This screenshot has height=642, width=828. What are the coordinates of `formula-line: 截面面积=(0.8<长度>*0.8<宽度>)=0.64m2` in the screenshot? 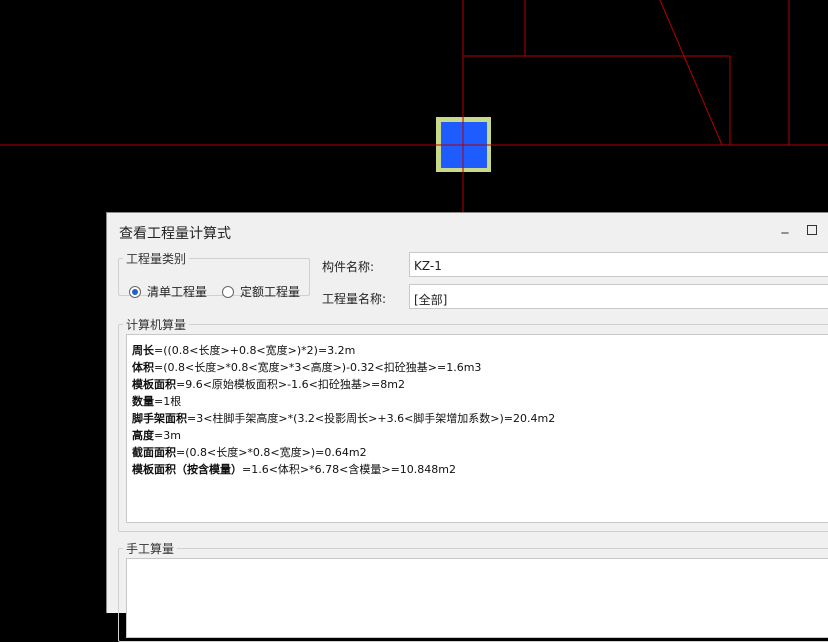 It's located at (249, 452).